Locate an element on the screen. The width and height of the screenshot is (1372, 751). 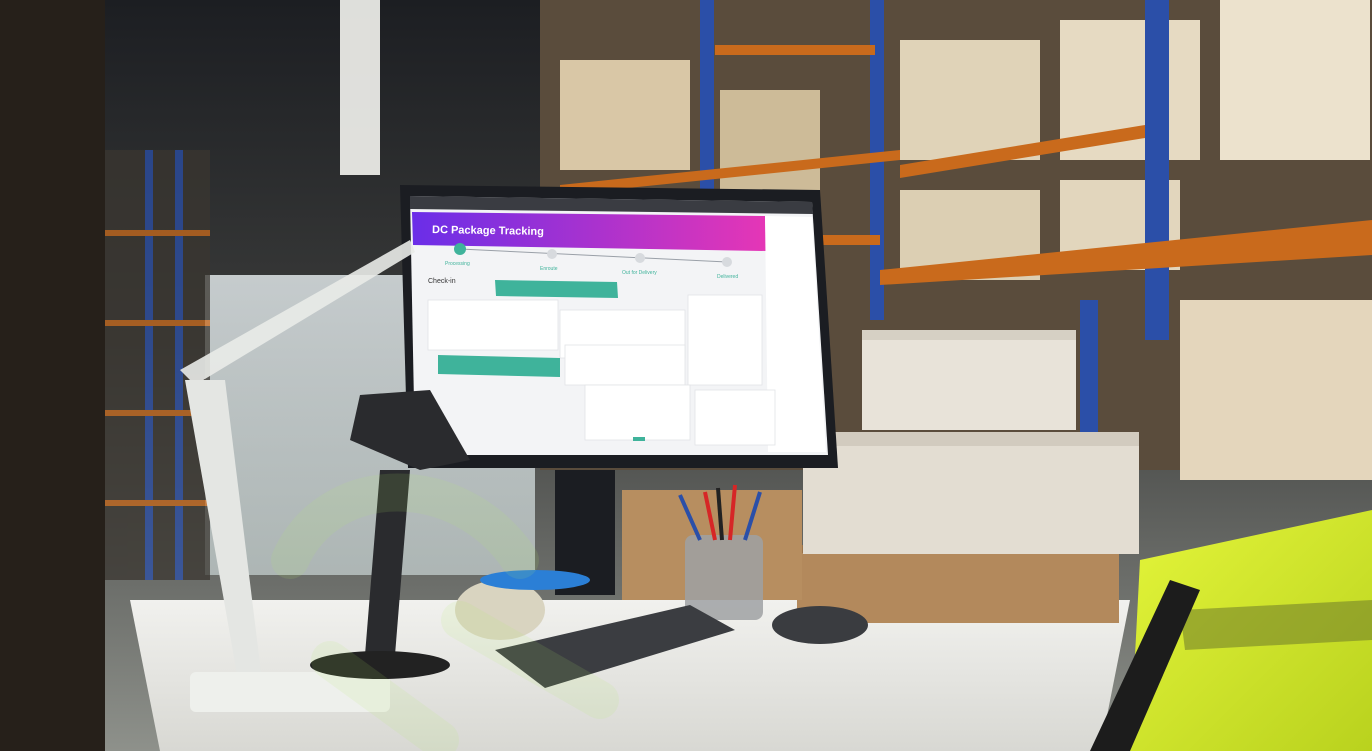
left-column is located at coordinates (52, 375).